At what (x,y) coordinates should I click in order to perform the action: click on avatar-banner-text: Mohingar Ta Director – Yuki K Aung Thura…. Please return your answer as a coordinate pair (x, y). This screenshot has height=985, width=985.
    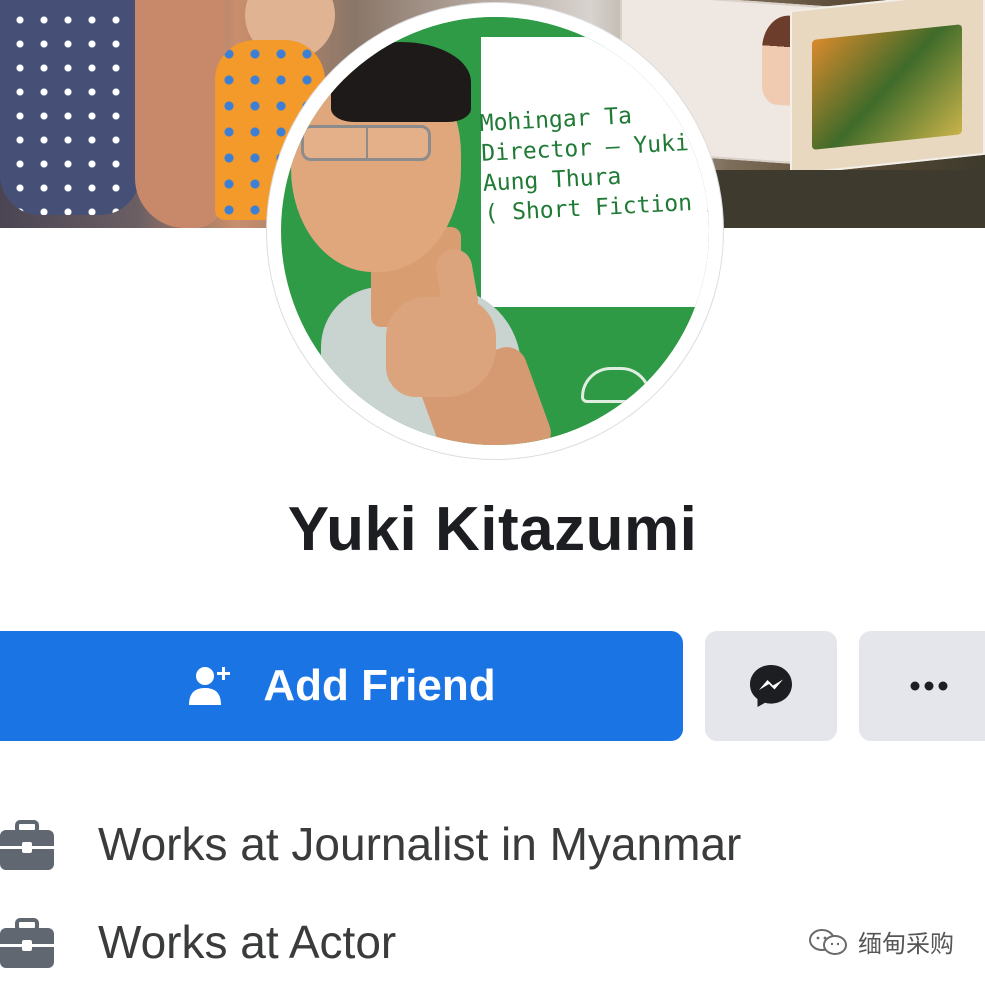
    Looking at the image, I should click on (594, 165).